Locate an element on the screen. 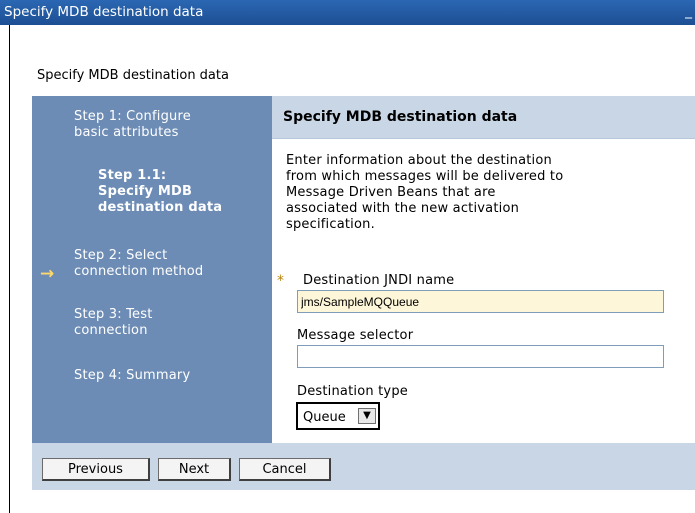  message-selector-input is located at coordinates (480, 356).